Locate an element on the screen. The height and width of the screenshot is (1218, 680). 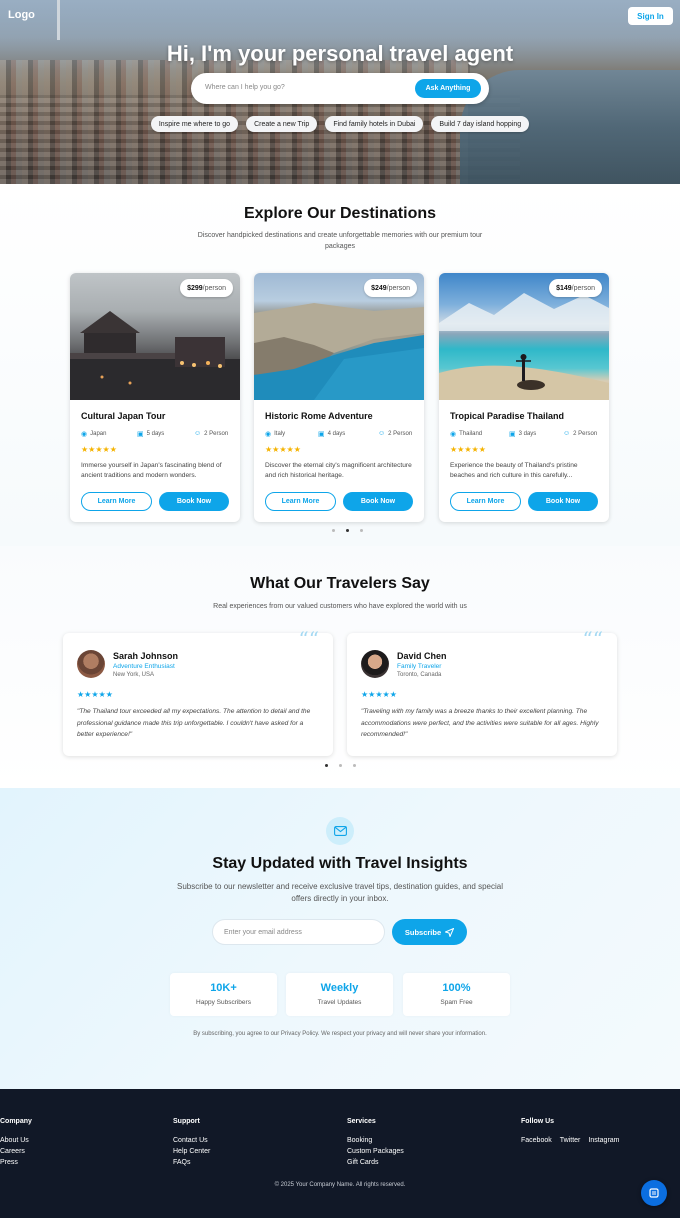
location-text: Thailand is located at coordinates (471, 434).